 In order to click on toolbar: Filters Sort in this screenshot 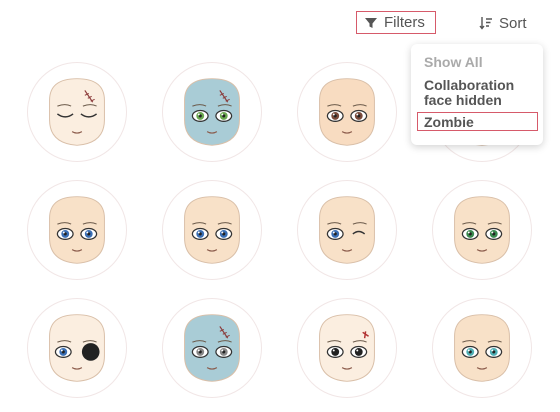, I will do `click(280, 22)`.